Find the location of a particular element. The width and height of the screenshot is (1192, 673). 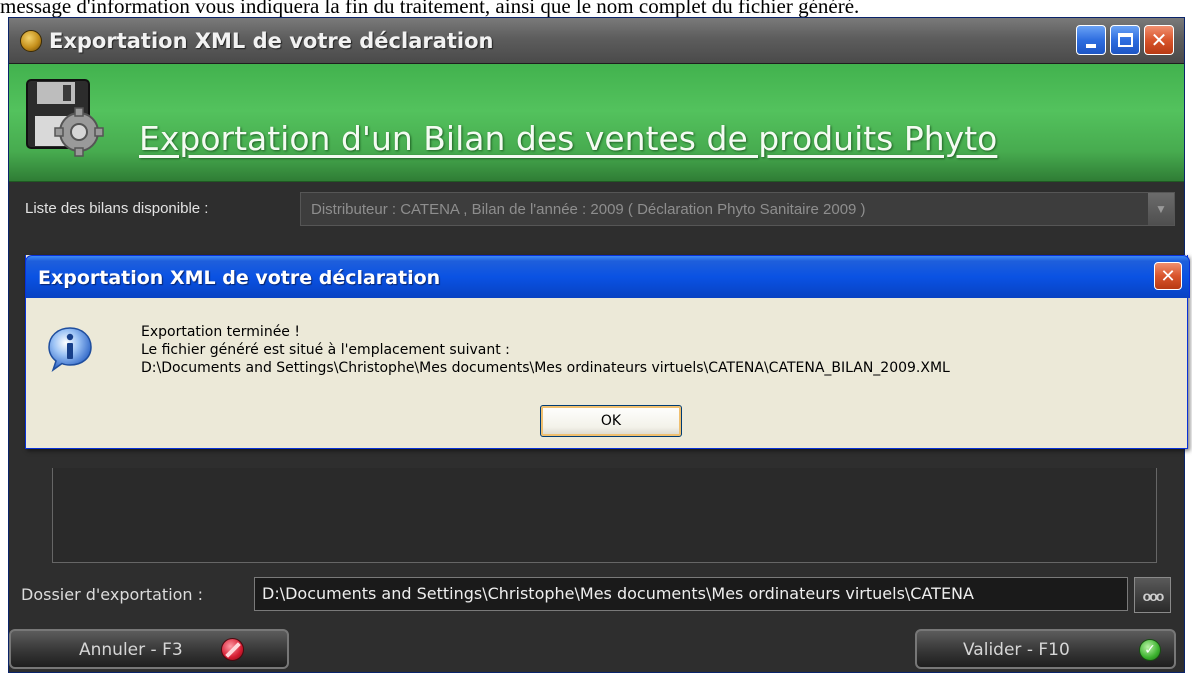

window-titlebar: Exportation XML de votre déclaration ✕ is located at coordinates (596, 41).